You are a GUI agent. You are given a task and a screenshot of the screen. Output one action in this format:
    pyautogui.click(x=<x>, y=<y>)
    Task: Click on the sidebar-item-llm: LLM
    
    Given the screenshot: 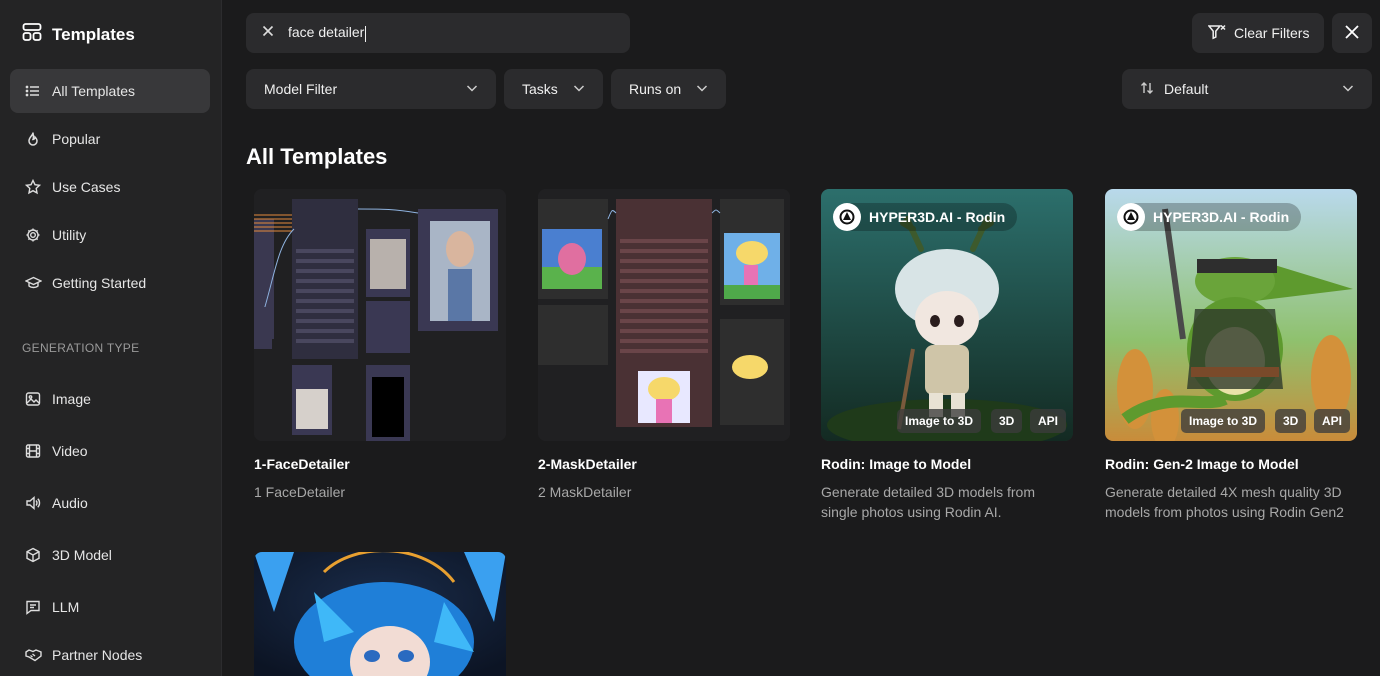 What is the action you would take?
    pyautogui.click(x=110, y=607)
    